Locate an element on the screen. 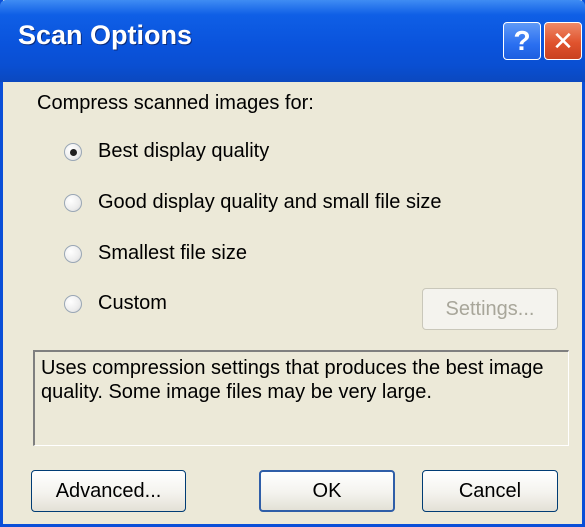 The width and height of the screenshot is (585, 527). close-button: ✕ is located at coordinates (563, 41).